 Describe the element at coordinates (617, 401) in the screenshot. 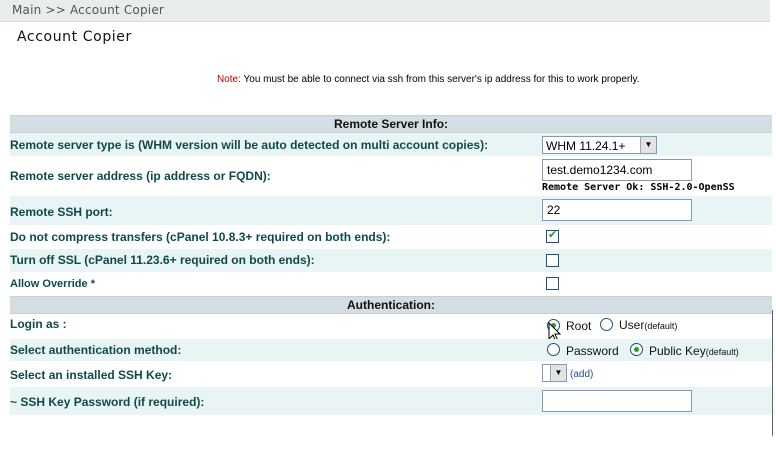

I see `key-password-input` at that location.